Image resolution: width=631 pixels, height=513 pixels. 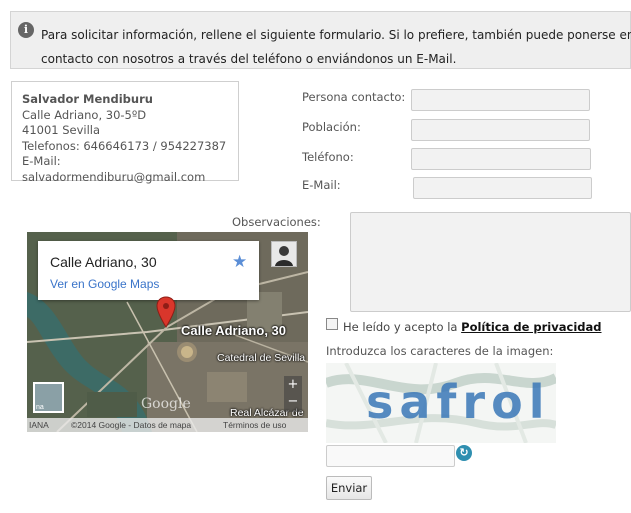 I want to click on map-card-title: Calle Adriano, 30, so click(x=103, y=262).